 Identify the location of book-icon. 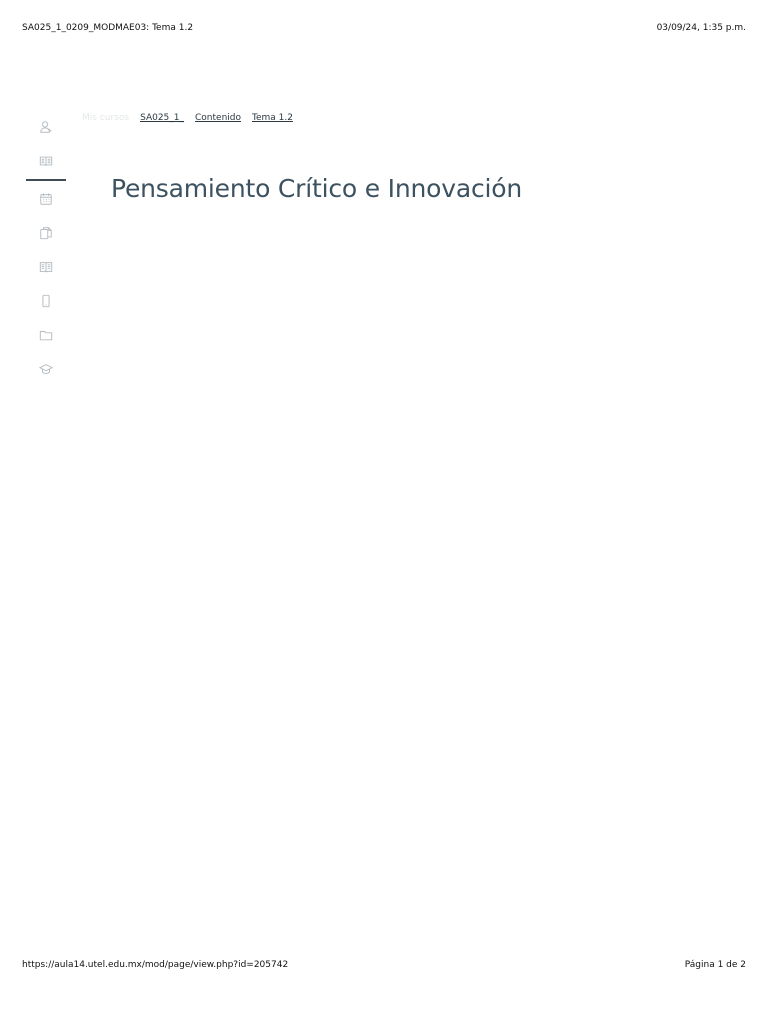
(46, 161).